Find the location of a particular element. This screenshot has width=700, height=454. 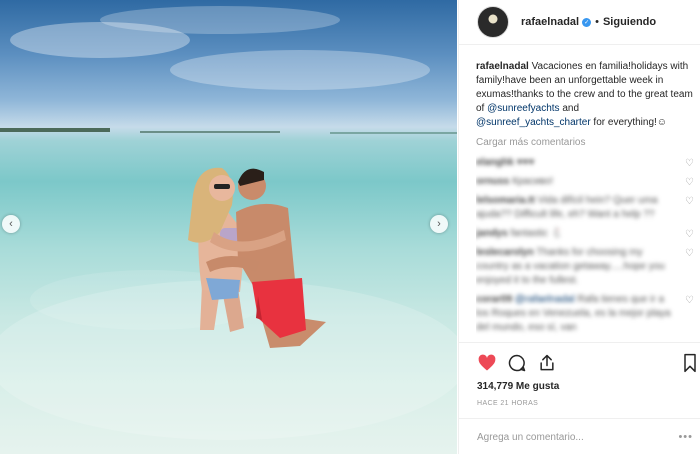

comment-text: fantastic 🐇 is located at coordinates (536, 233).